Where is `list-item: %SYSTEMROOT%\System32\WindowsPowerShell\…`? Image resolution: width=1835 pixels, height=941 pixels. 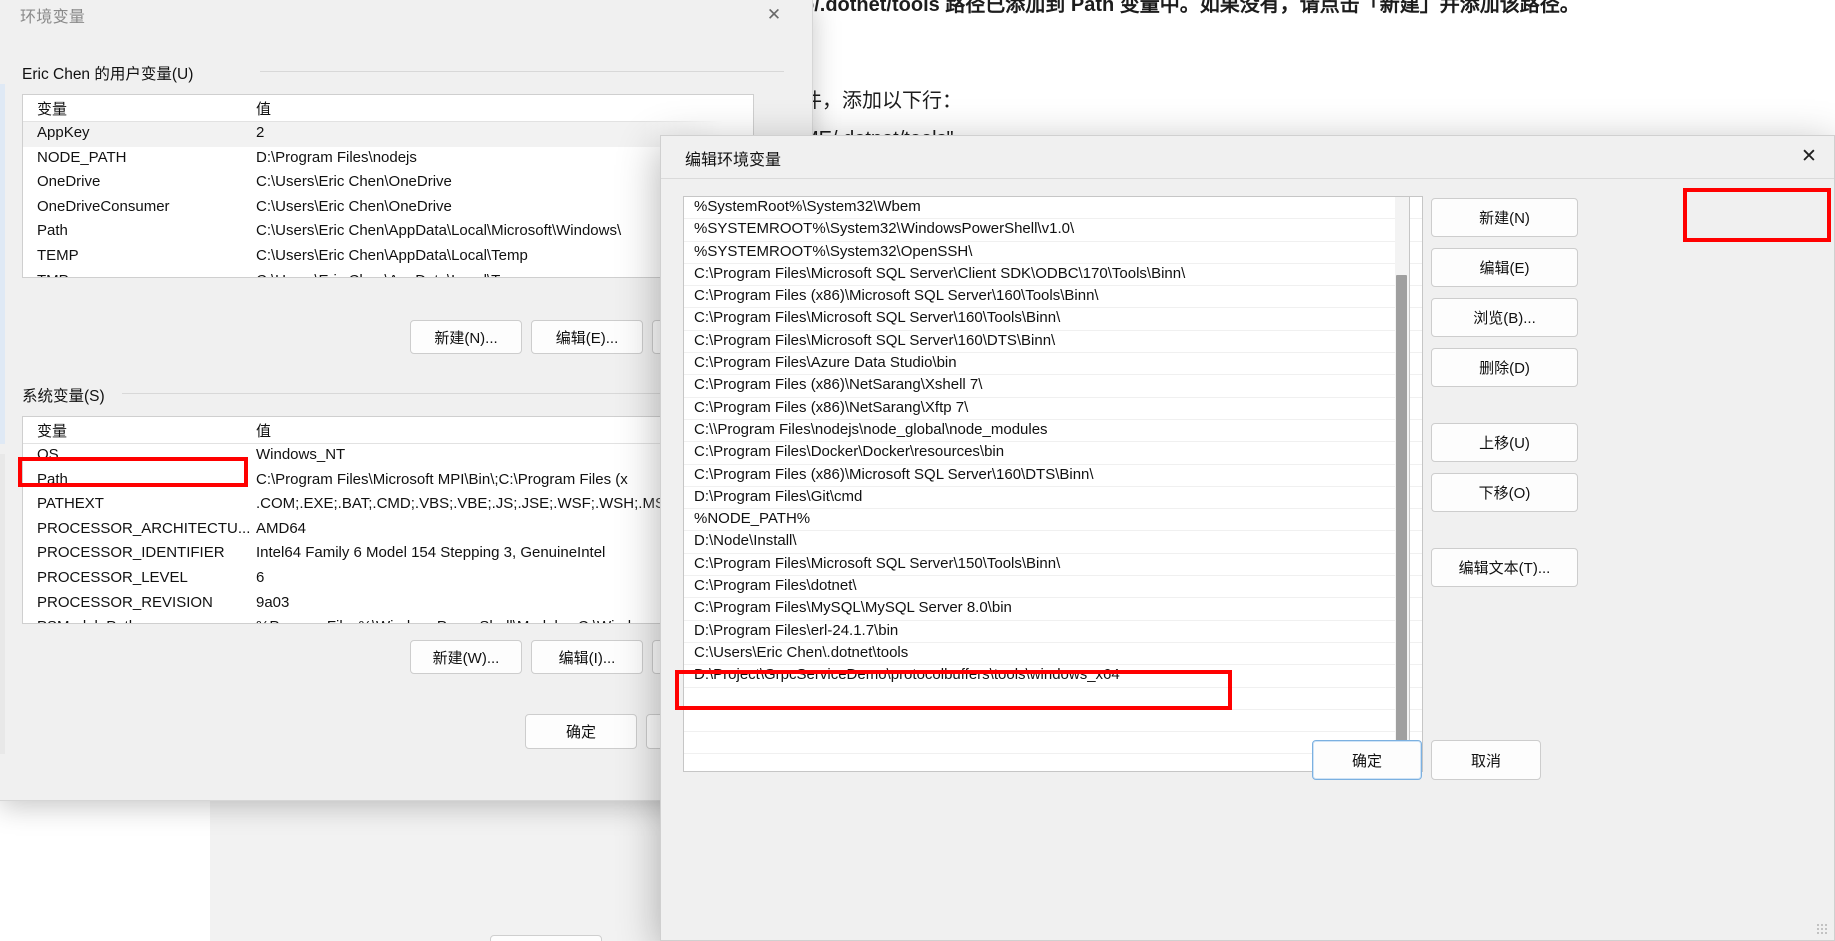
list-item: %SYSTEMROOT%\System32\WindowsPowerShell\… is located at coordinates (1053, 230).